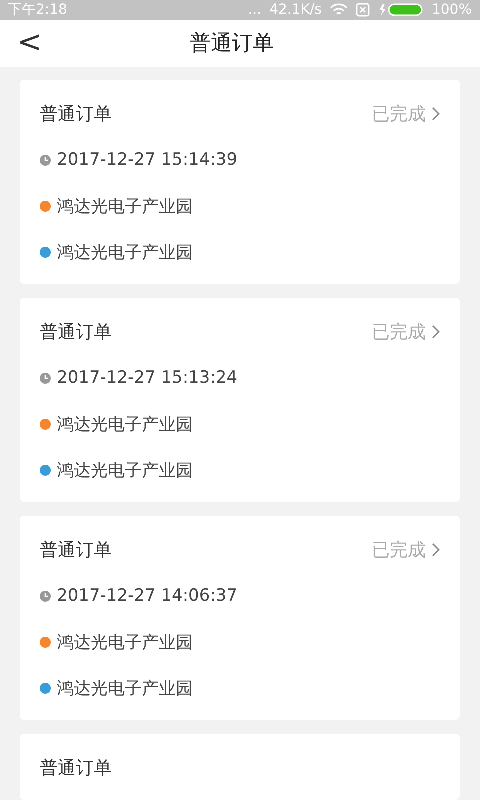 The height and width of the screenshot is (800, 480). I want to click on page-title: 普通订单, so click(232, 44).